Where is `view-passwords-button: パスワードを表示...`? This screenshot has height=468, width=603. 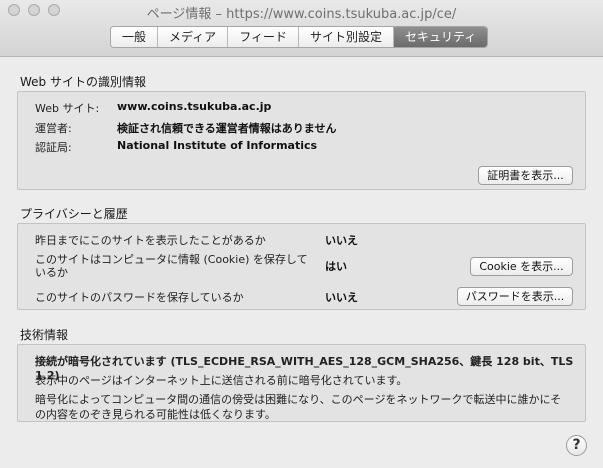
view-passwords-button: パスワードを表示... is located at coordinates (515, 296).